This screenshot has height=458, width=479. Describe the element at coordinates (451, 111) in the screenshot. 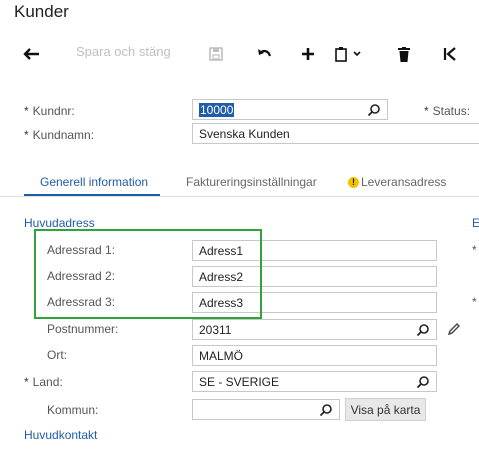

I see `status-label-text: Status:` at that location.